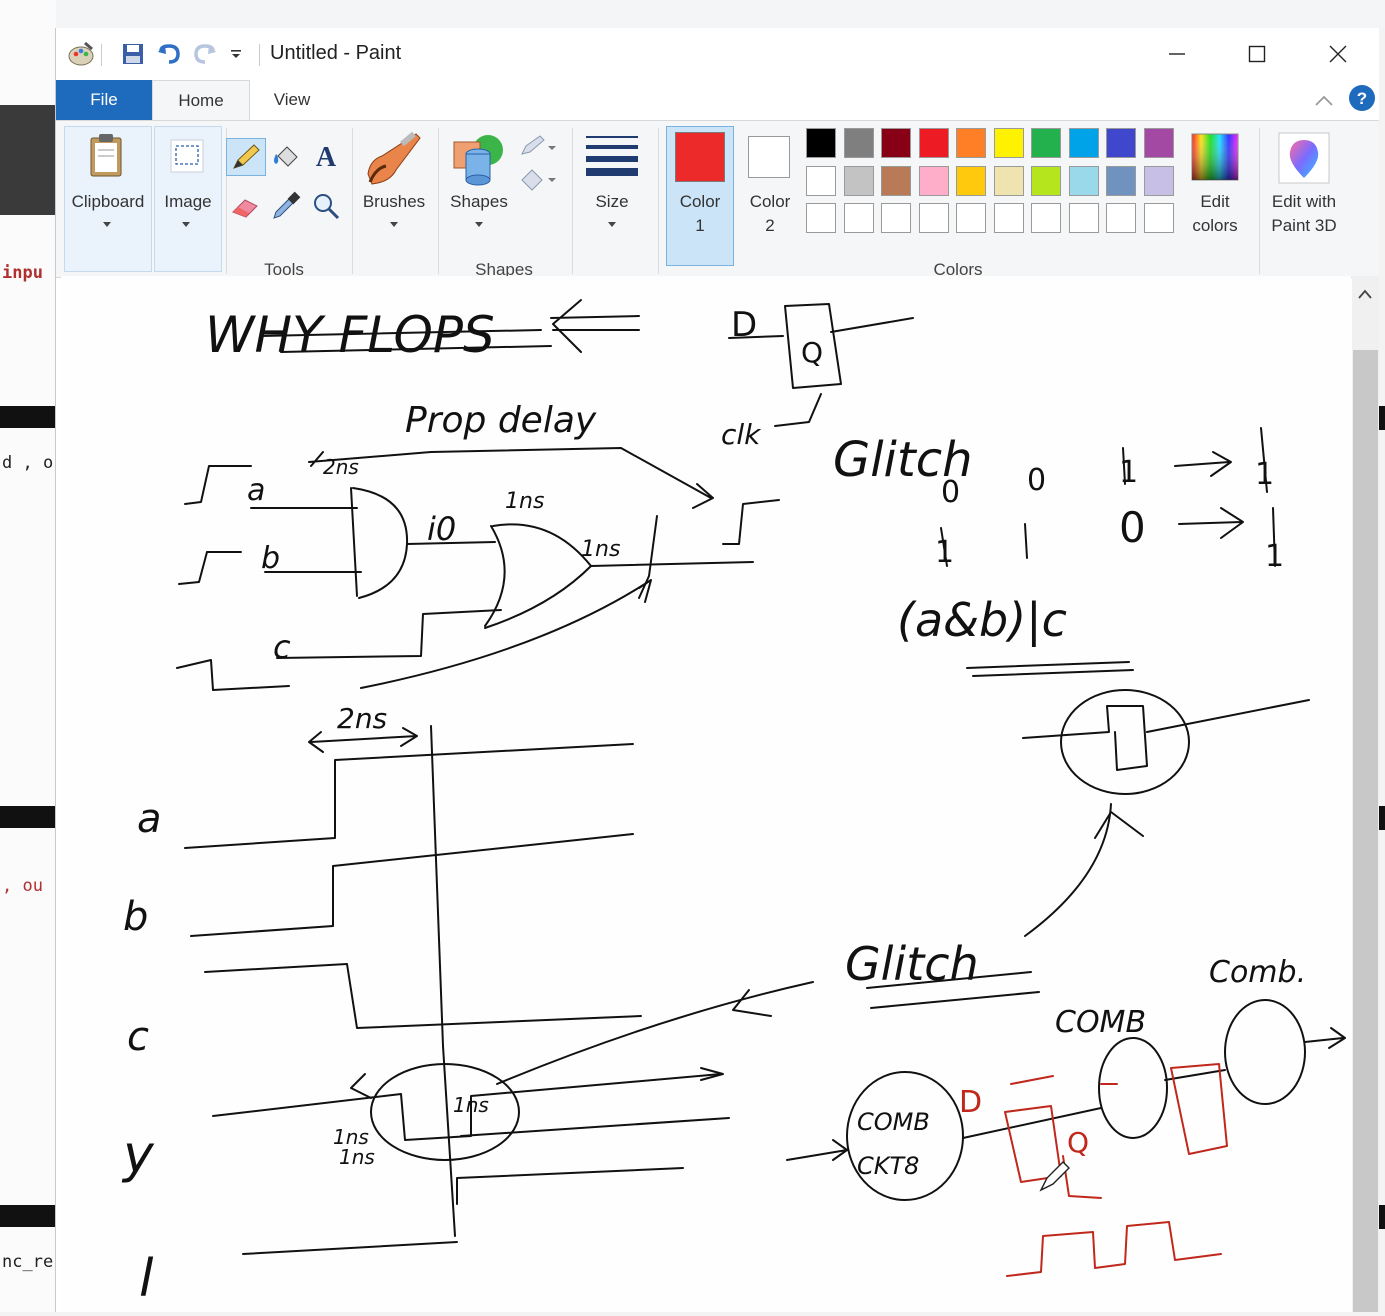 The width and height of the screenshot is (1385, 1316). I want to click on paint3d-icon, so click(1304, 160).